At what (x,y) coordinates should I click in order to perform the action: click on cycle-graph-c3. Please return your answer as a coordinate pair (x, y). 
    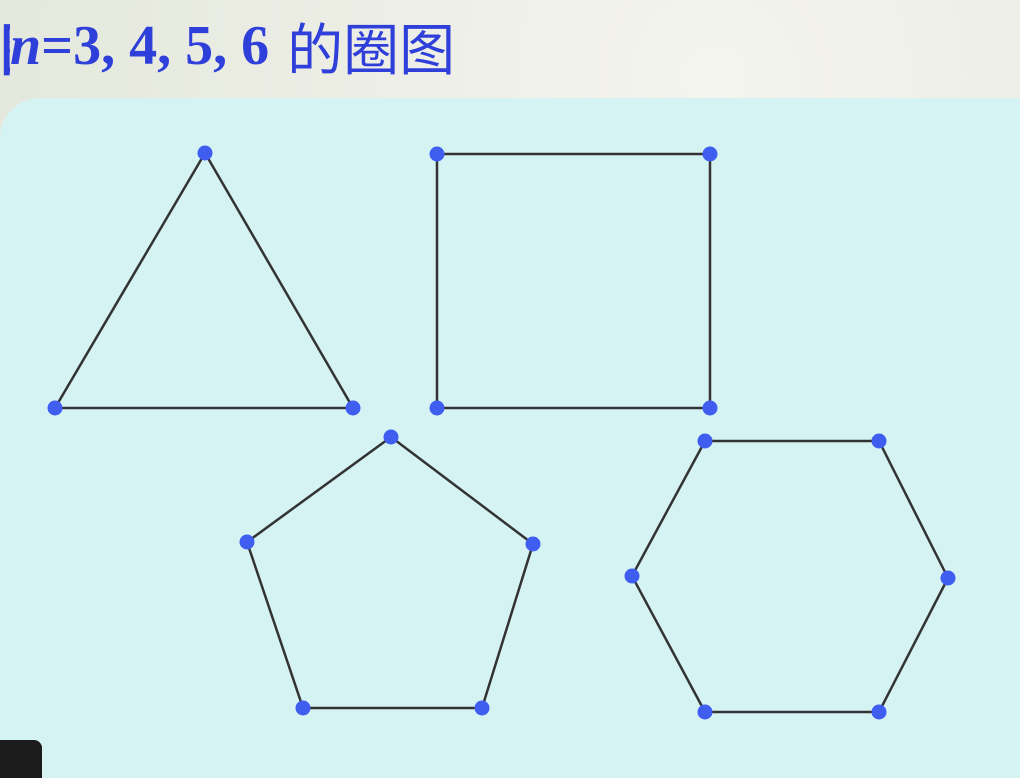
    Looking at the image, I should click on (204, 280).